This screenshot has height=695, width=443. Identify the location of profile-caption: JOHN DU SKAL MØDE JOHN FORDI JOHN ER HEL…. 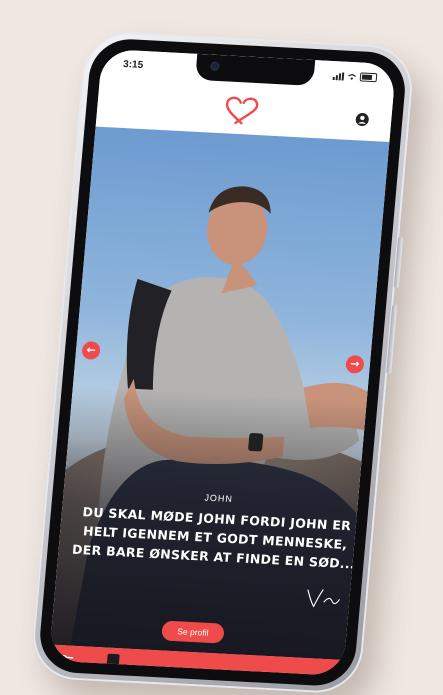
(216, 530).